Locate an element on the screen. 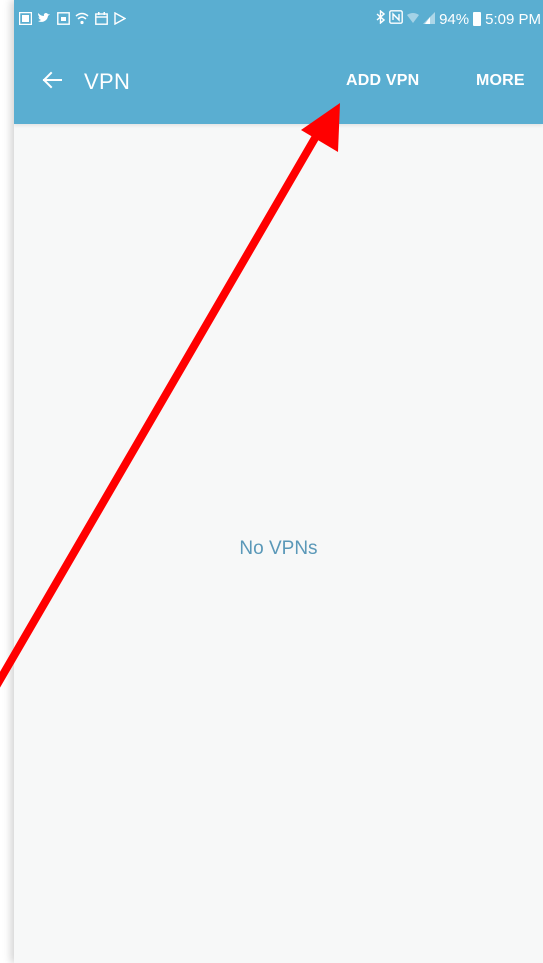 This screenshot has height=963, width=543. status-bar: 94% 5:09 PM is located at coordinates (278, 20).